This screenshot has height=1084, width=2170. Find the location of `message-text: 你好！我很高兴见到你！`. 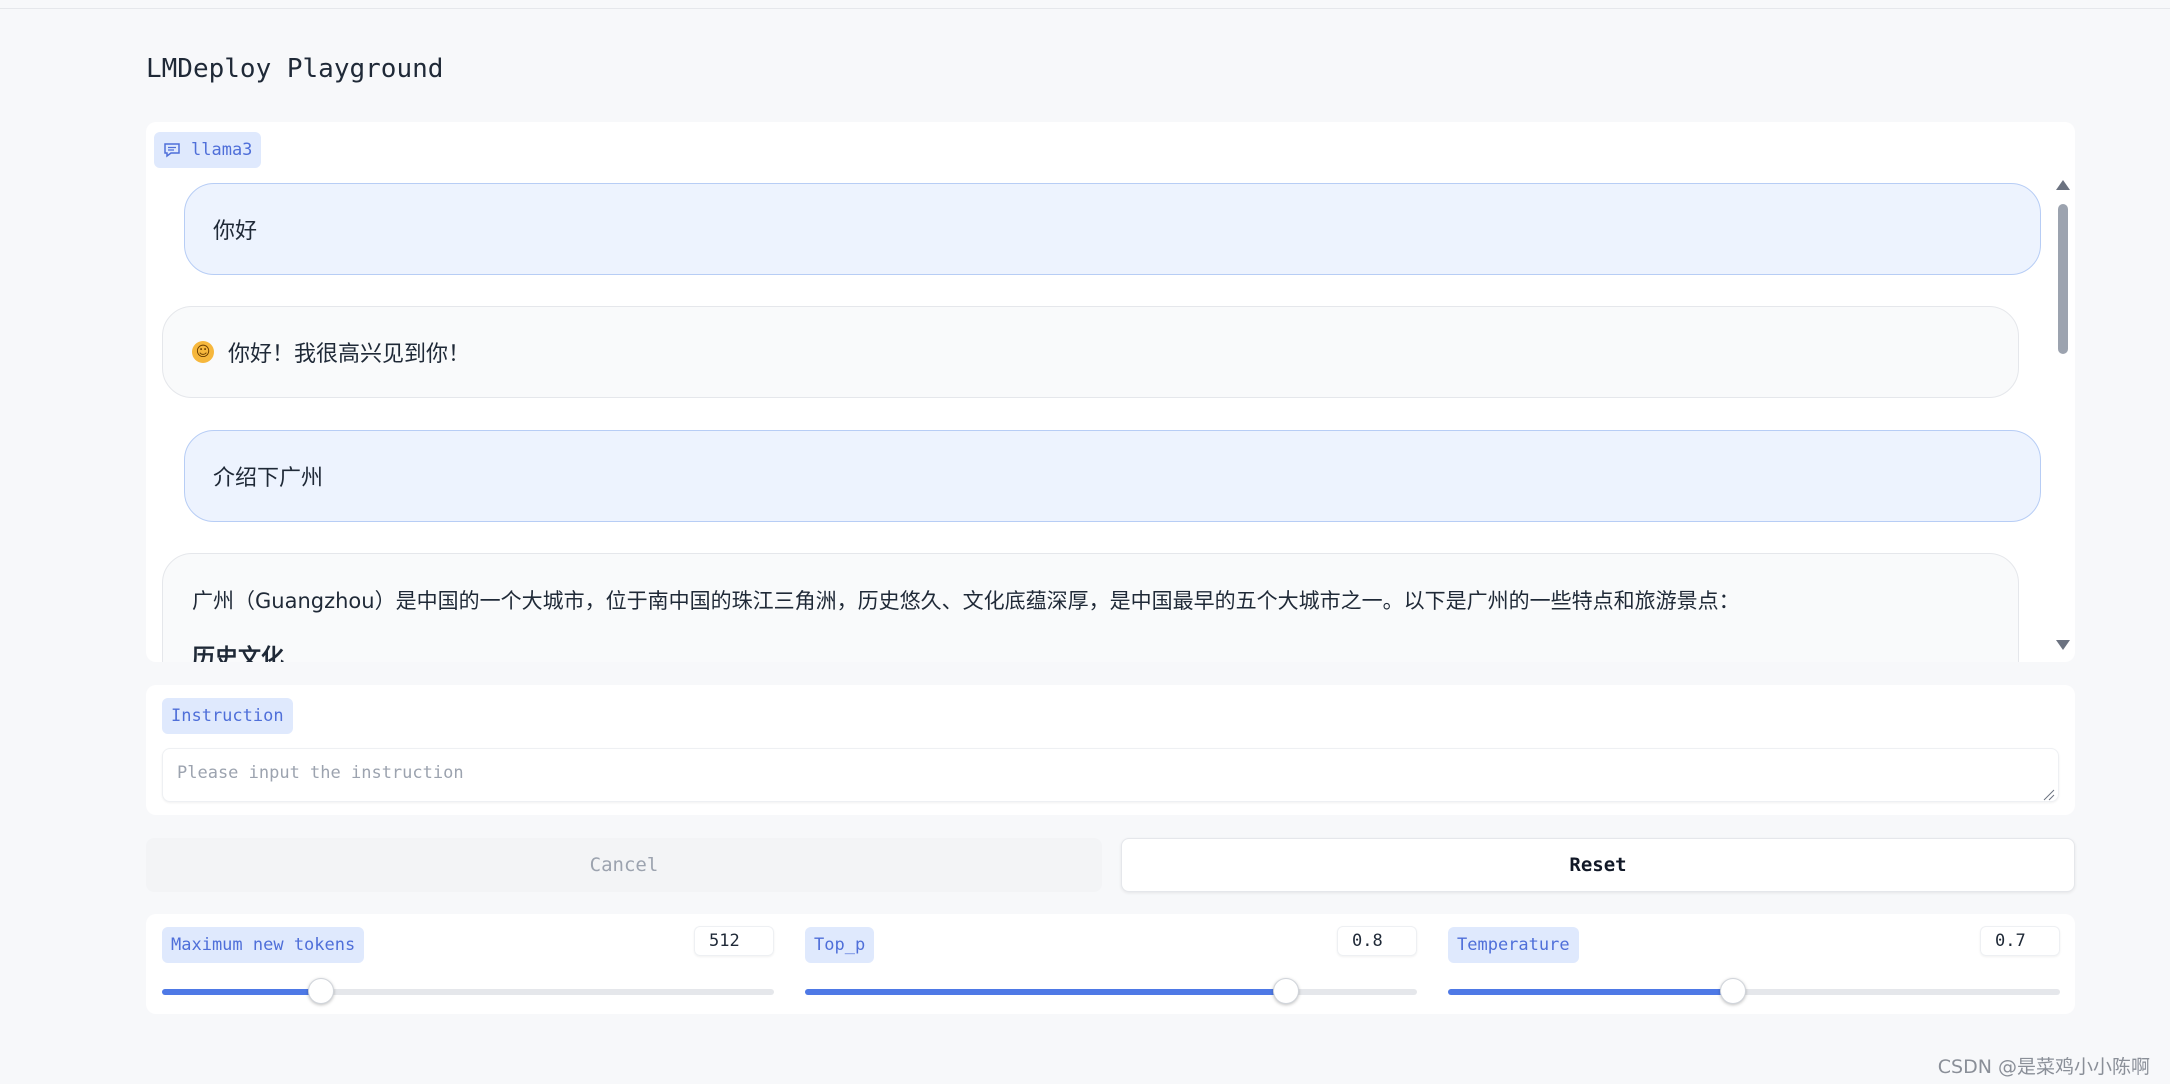

message-text: 你好！我很高兴见到你！ is located at coordinates (349, 354).